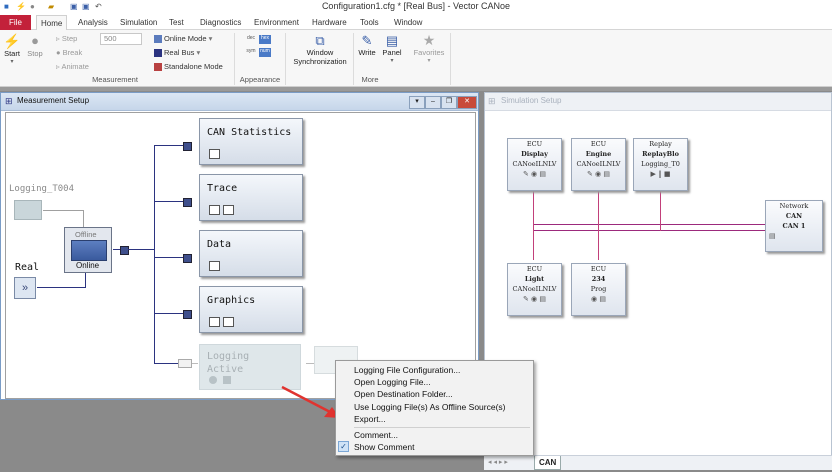 This screenshot has width=832, height=472. I want to click on node-sub: CANoeILNLV, so click(534, 164).